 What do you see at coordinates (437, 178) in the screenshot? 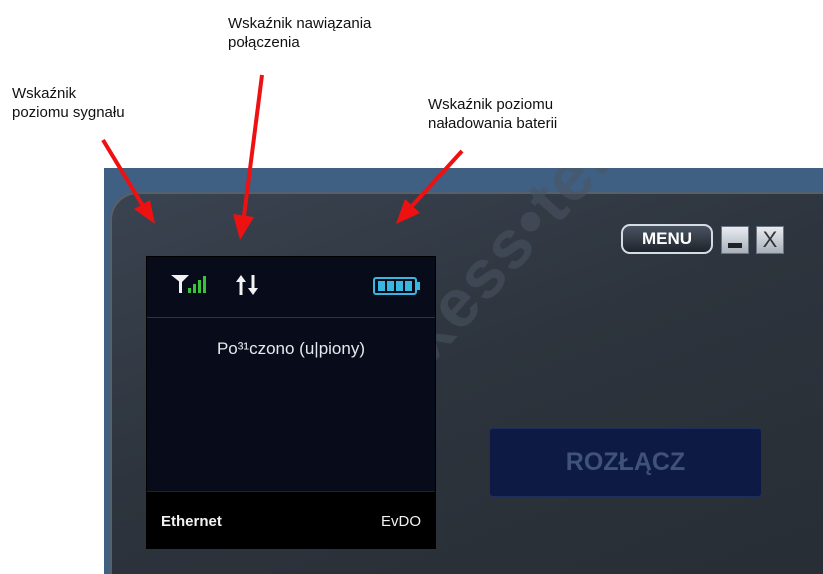
I see `battery-arrow` at bounding box center [437, 178].